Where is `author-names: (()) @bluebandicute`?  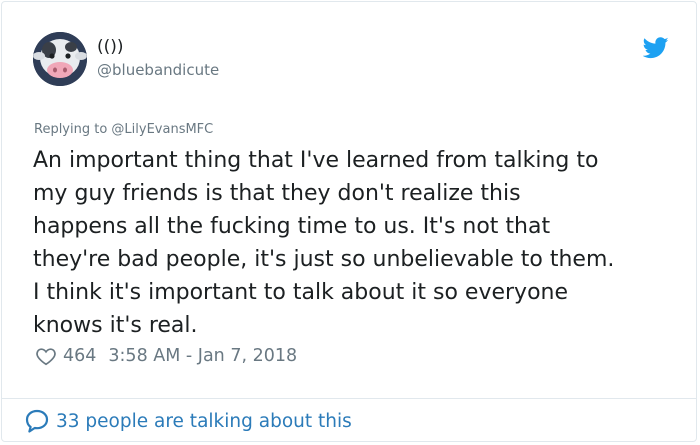
author-names: (()) @bluebandicute is located at coordinates (158, 58).